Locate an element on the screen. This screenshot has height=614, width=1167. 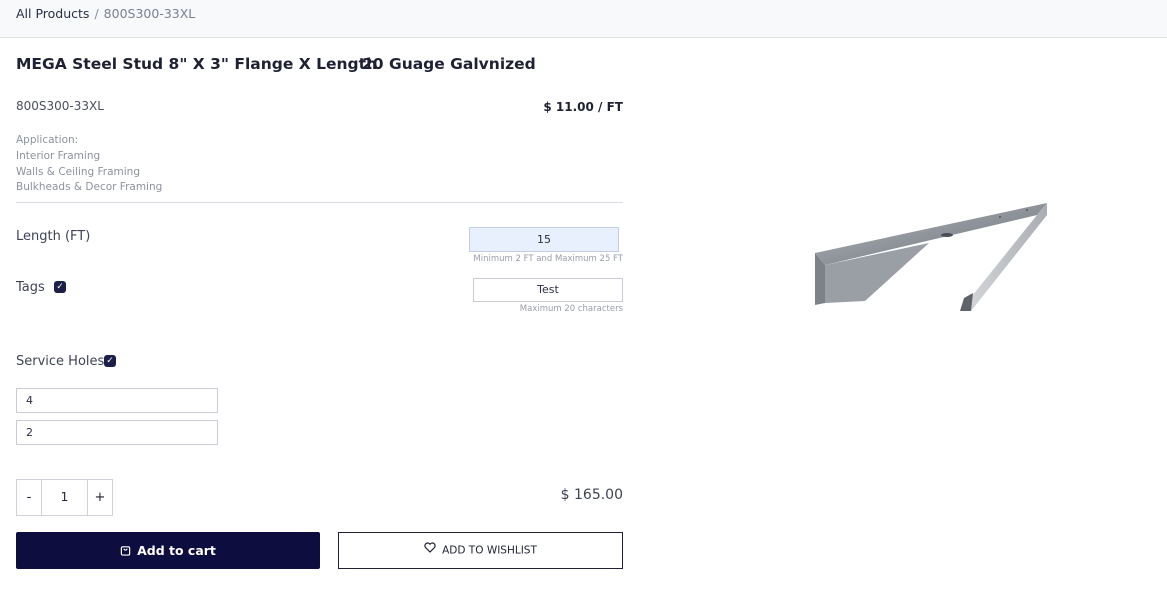
tags-hint: Maximum 20 characters is located at coordinates (571, 309).